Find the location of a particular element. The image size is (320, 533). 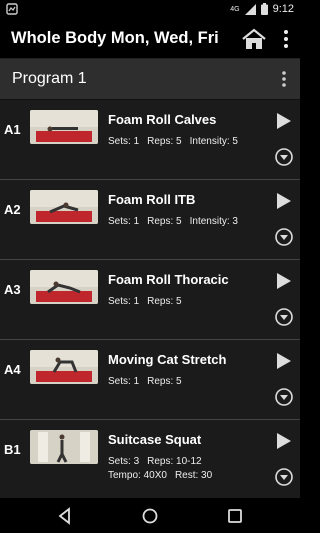

exercise-code: A3 is located at coordinates (12, 289).